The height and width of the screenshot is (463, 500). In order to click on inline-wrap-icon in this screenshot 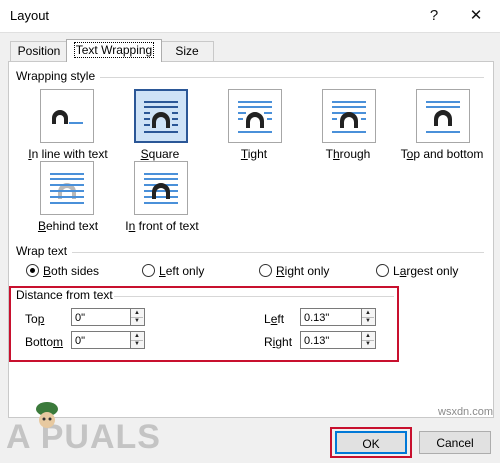, I will do `click(67, 117)`.